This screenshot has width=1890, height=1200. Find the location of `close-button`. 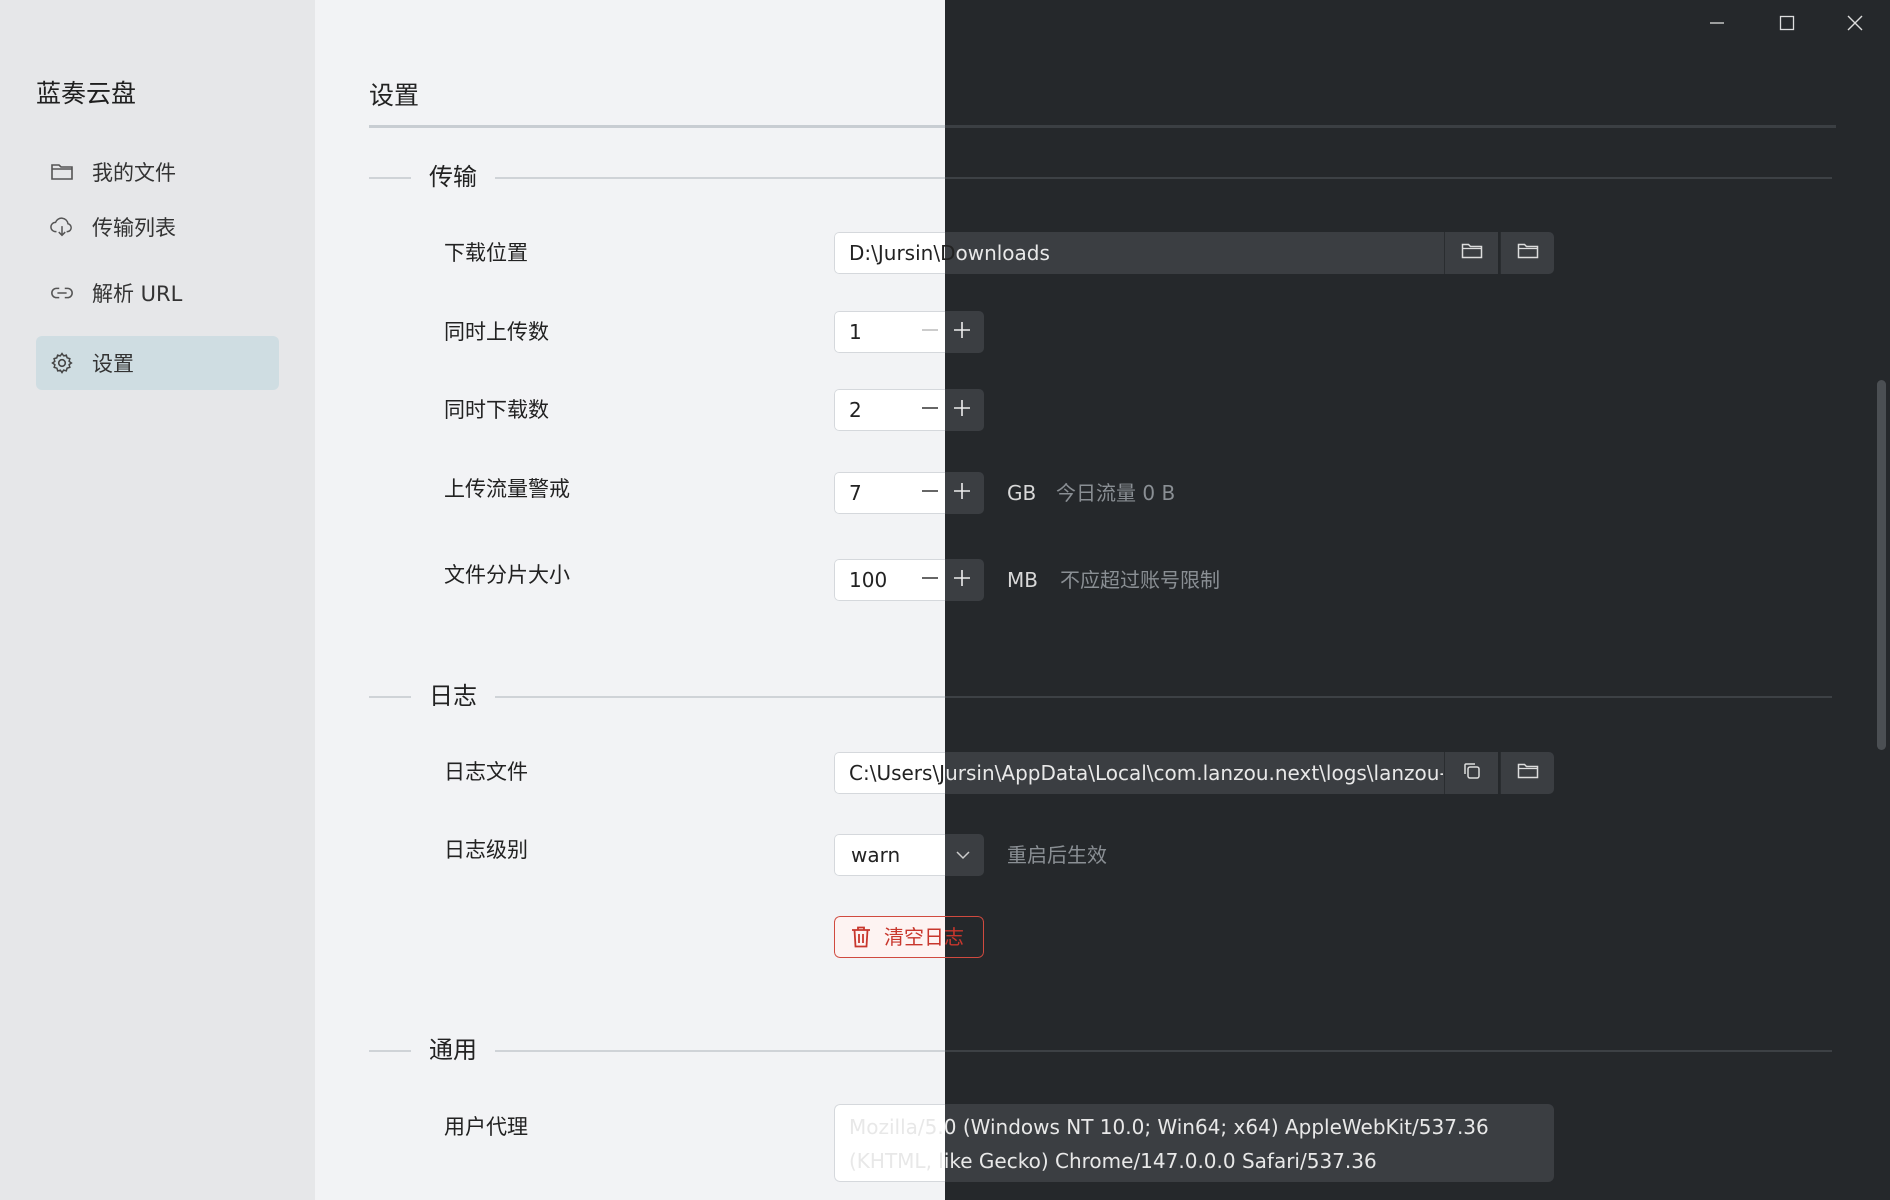

close-button is located at coordinates (1855, 25).